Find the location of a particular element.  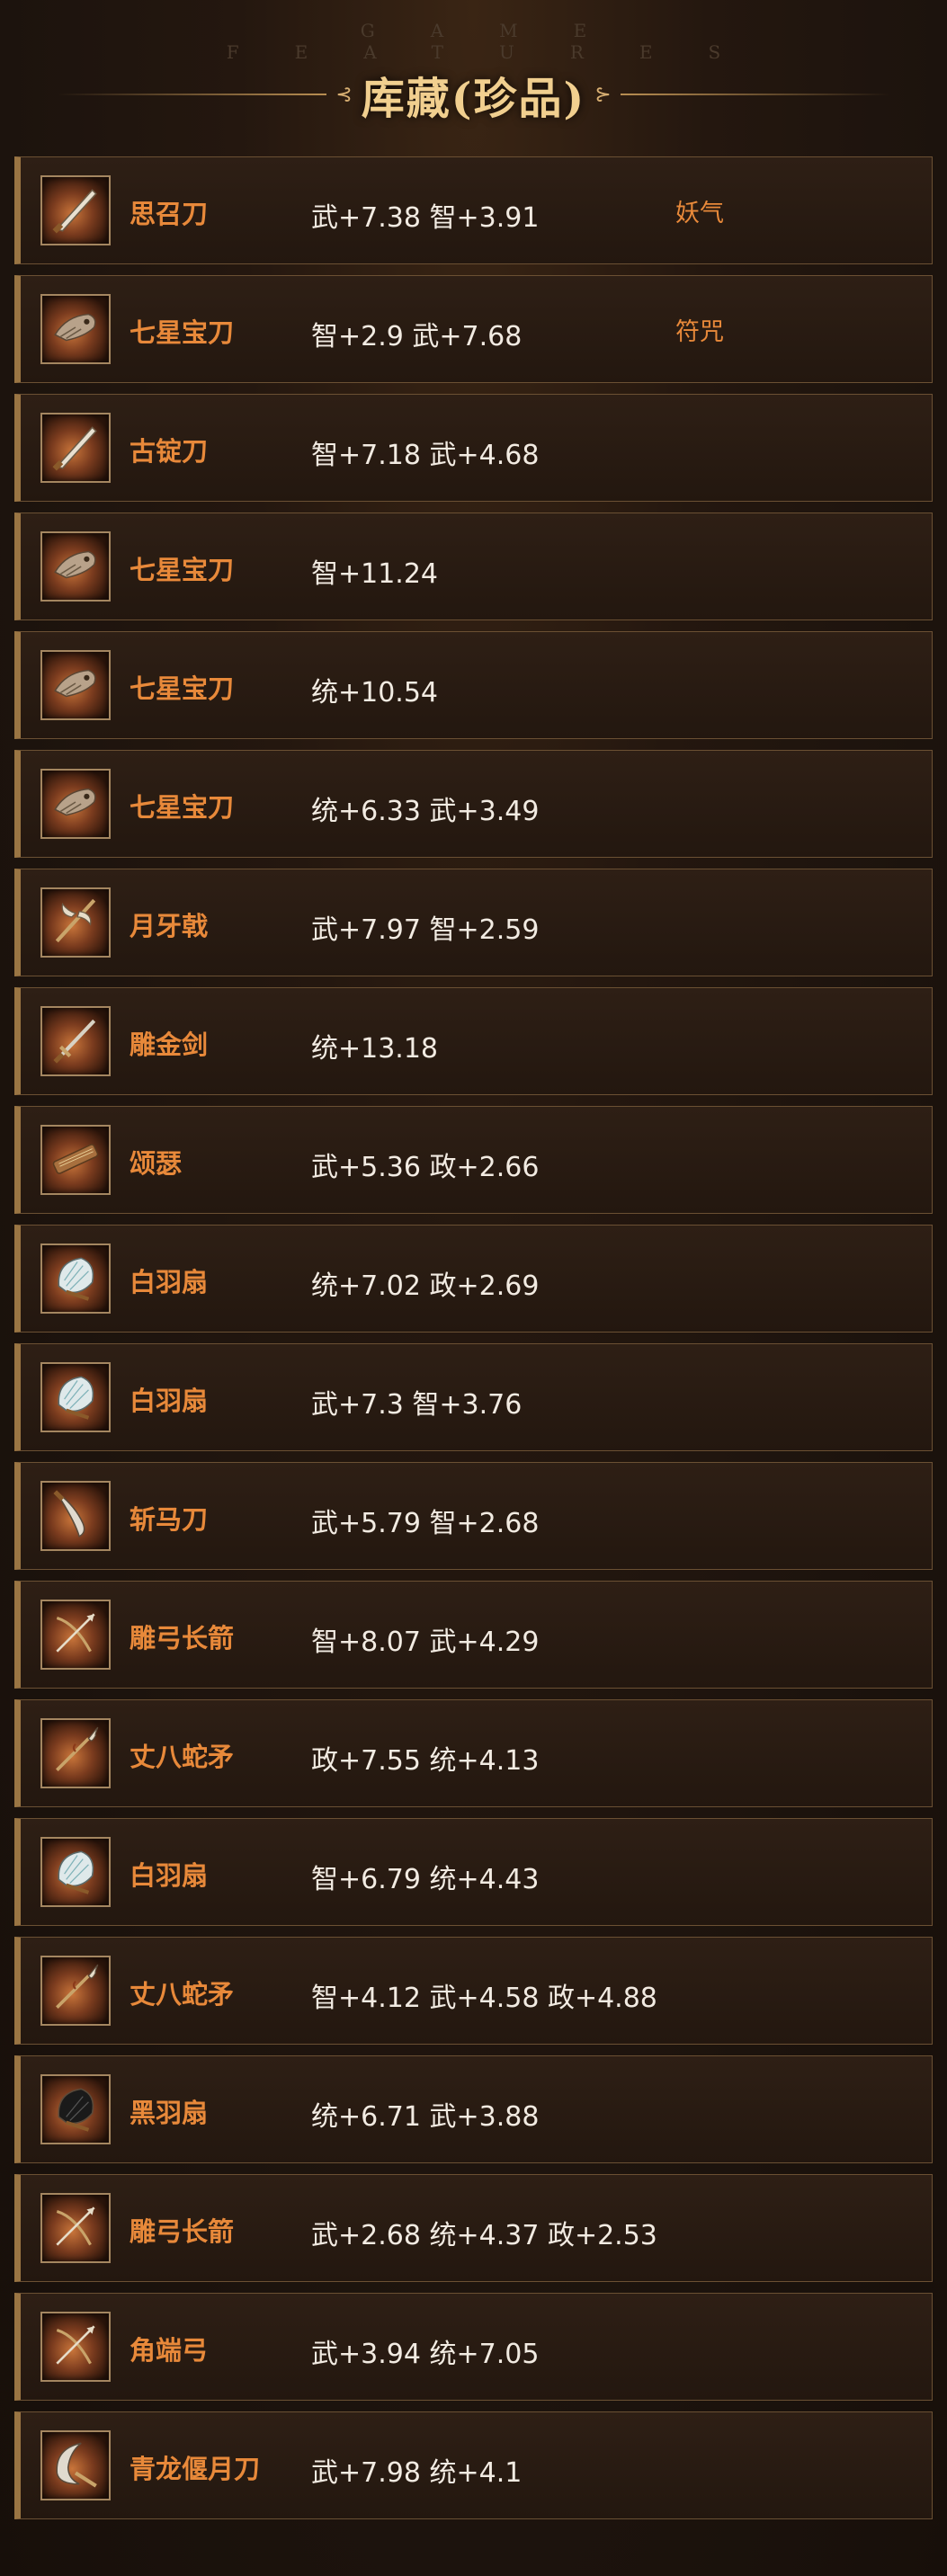

ornament-left-icon: ⊰ is located at coordinates (344, 94).